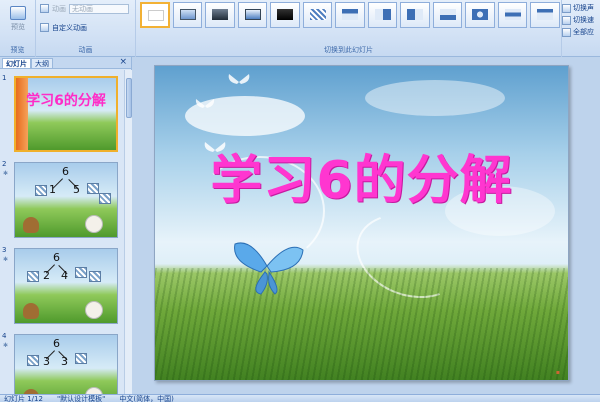 The height and width of the screenshot is (402, 600). What do you see at coordinates (300, 398) in the screenshot?
I see `status-bar: 幻灯片 1/12 "默认设计模板" 中文(简体，中国)` at bounding box center [300, 398].